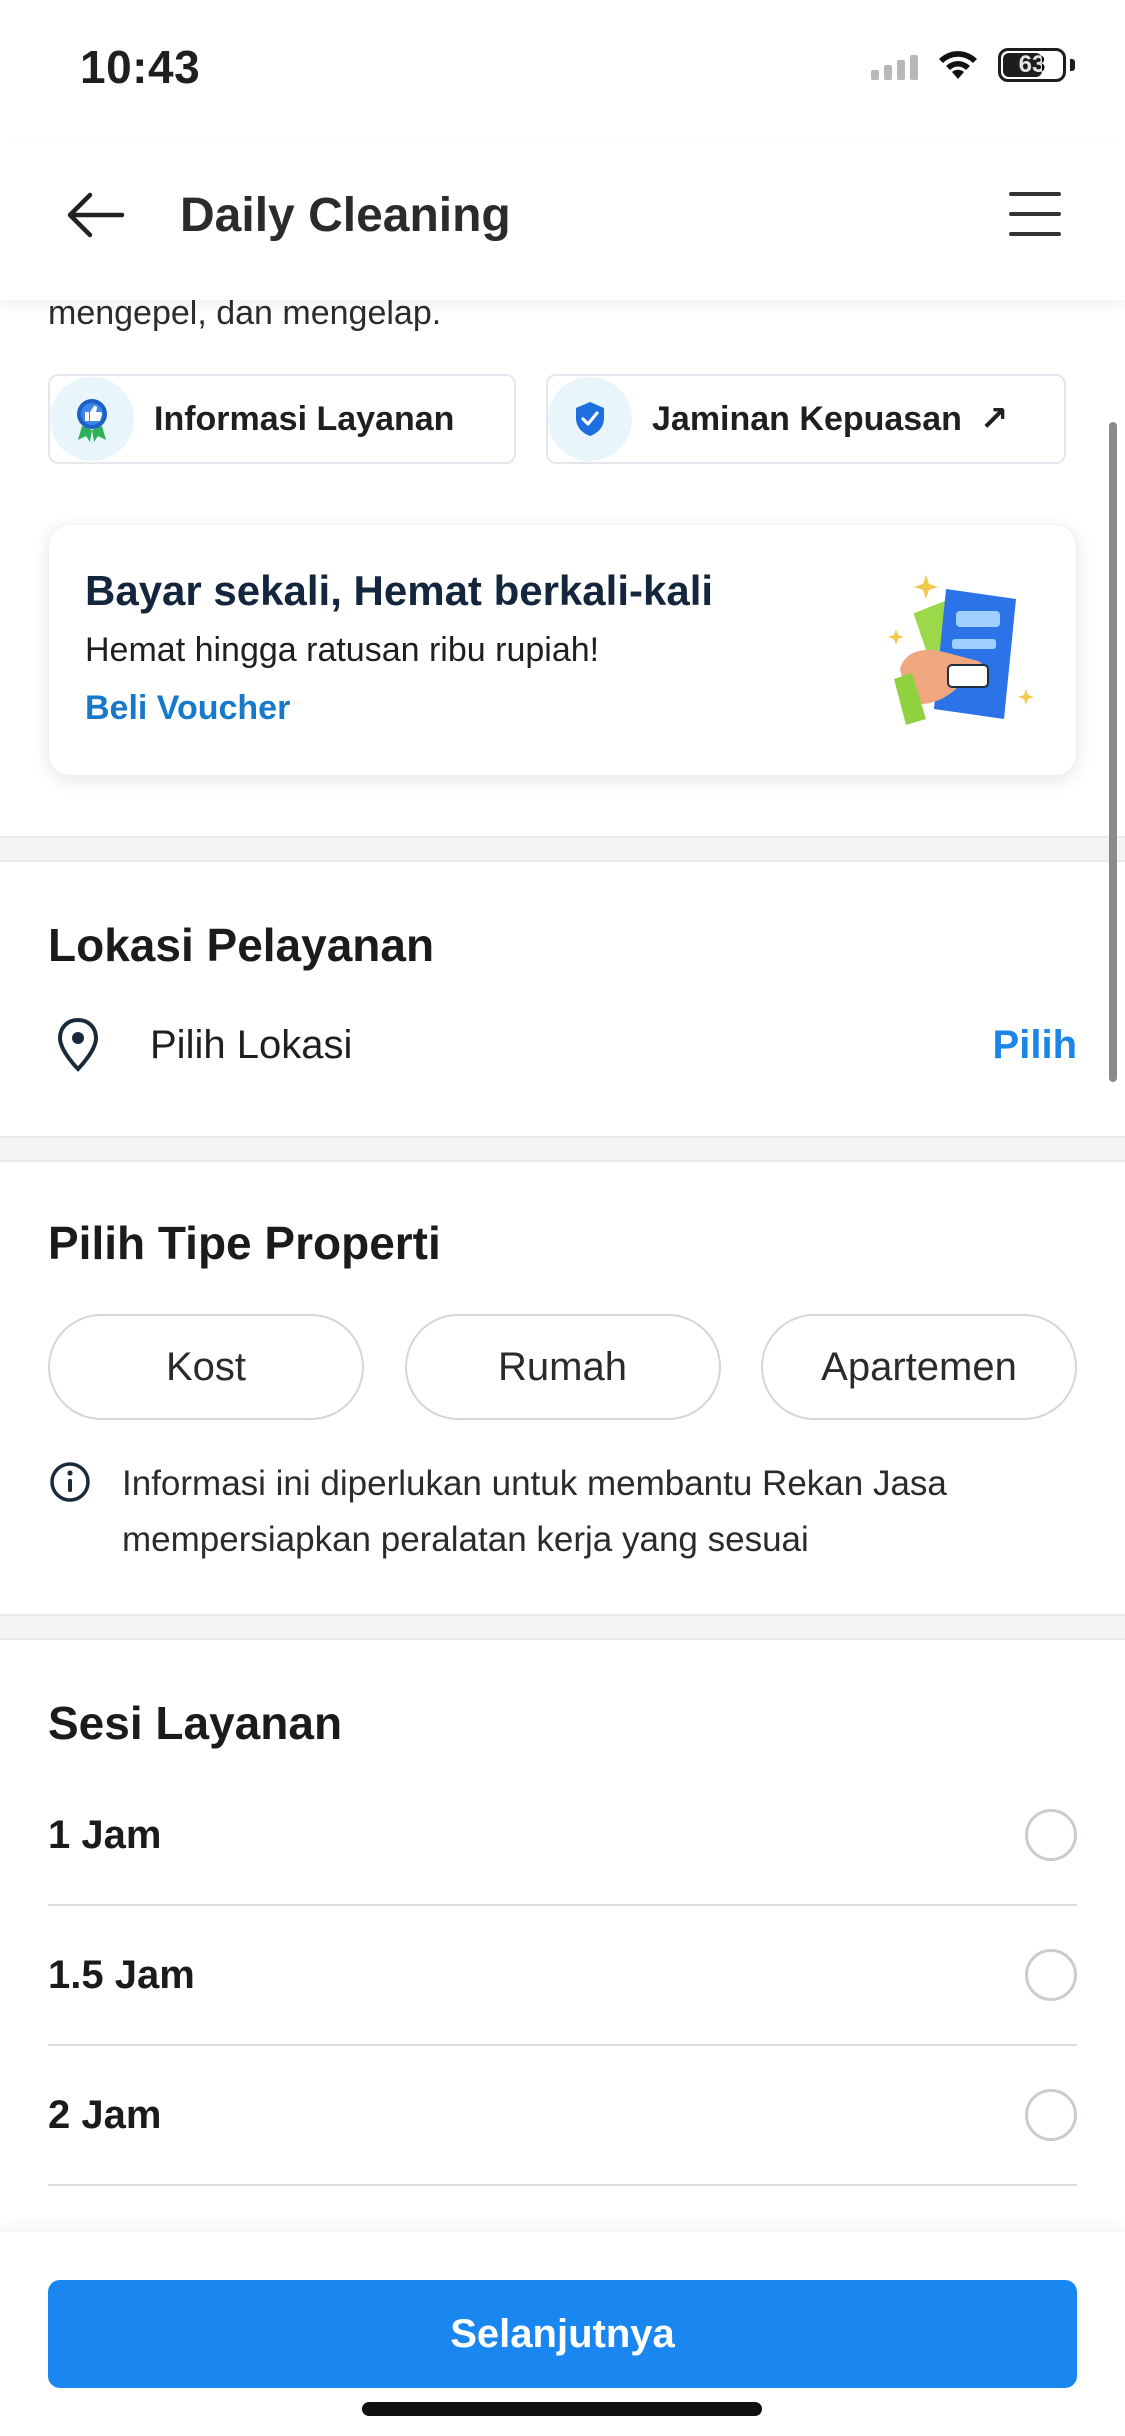 Image resolution: width=1125 pixels, height=2436 pixels. Describe the element at coordinates (70, 1482) in the screenshot. I see `info-icon` at that location.